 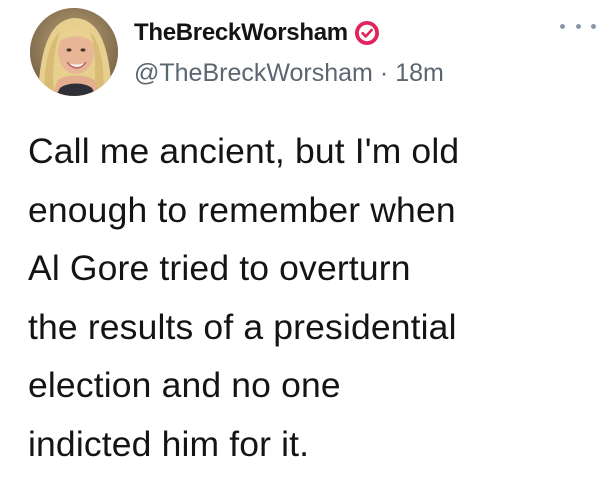 I want to click on tweet-text-line: indicted him for it., so click(x=169, y=443).